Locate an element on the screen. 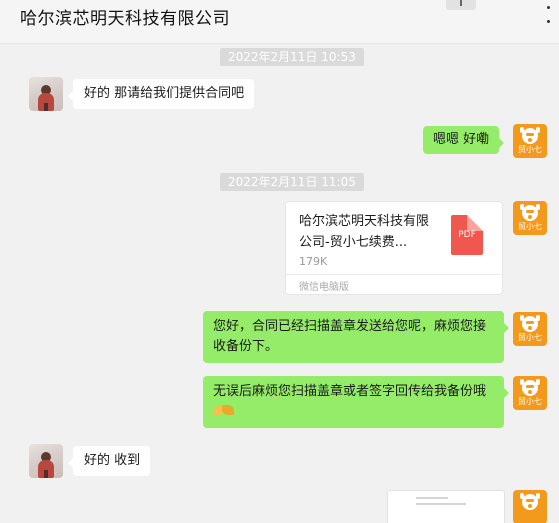 The image size is (559, 523). file-type-label: PDF is located at coordinates (467, 235).